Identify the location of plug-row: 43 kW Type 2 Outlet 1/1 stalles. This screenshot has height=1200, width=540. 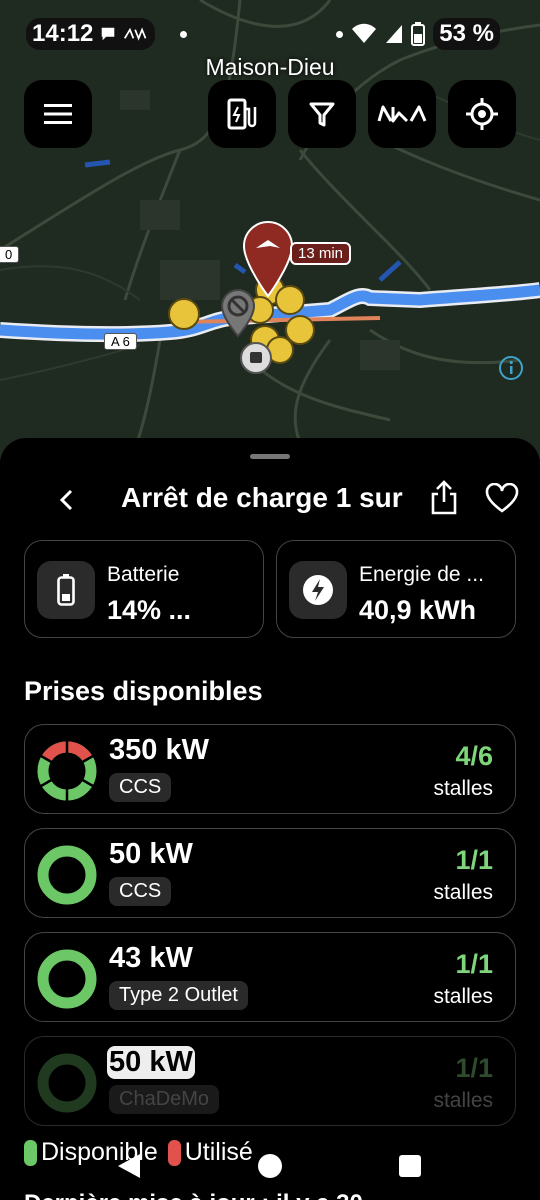
(270, 977).